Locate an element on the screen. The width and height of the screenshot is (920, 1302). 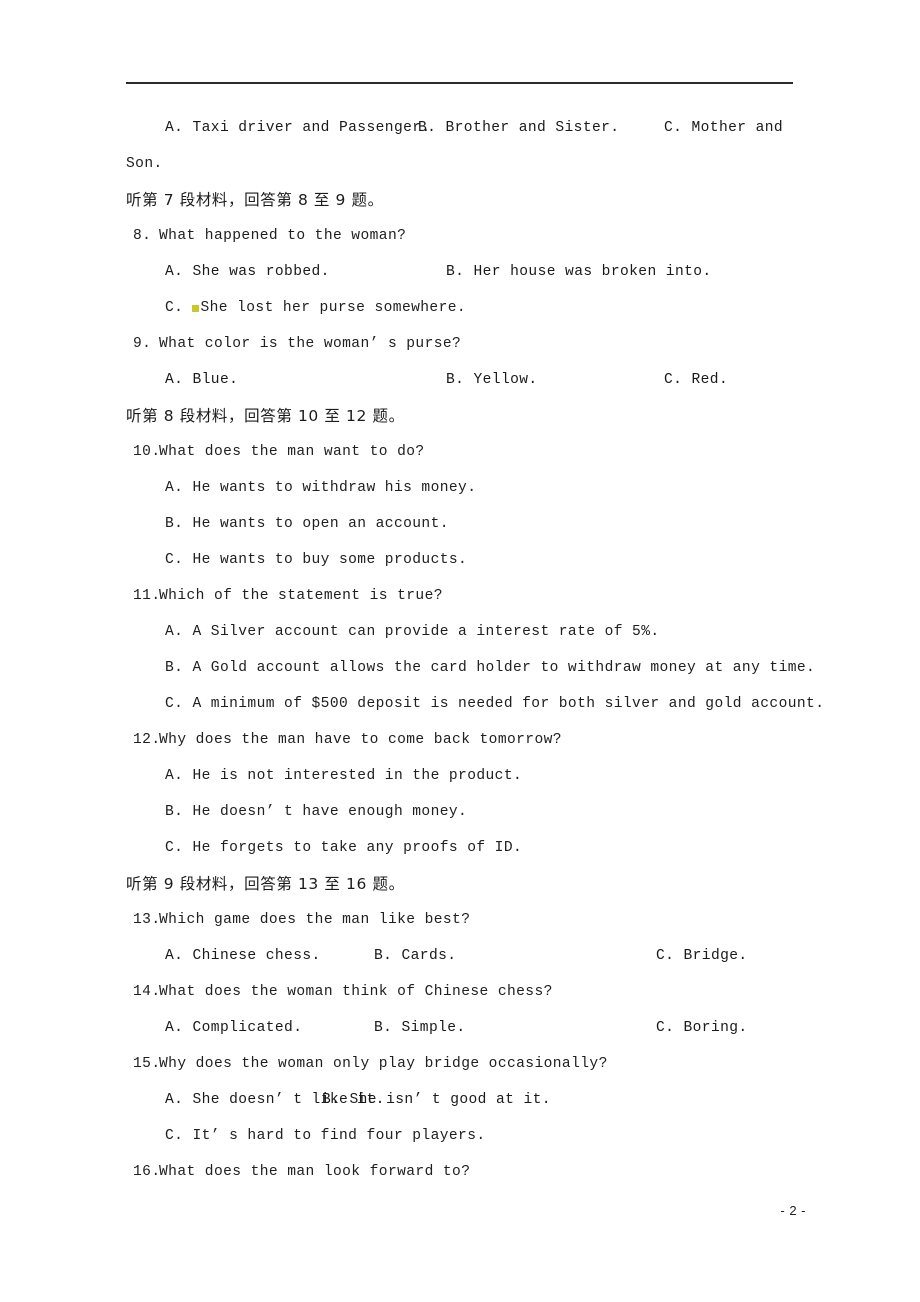
question-stem-9: 9. What color is the woman’ s purse? is located at coordinates (461, 344).